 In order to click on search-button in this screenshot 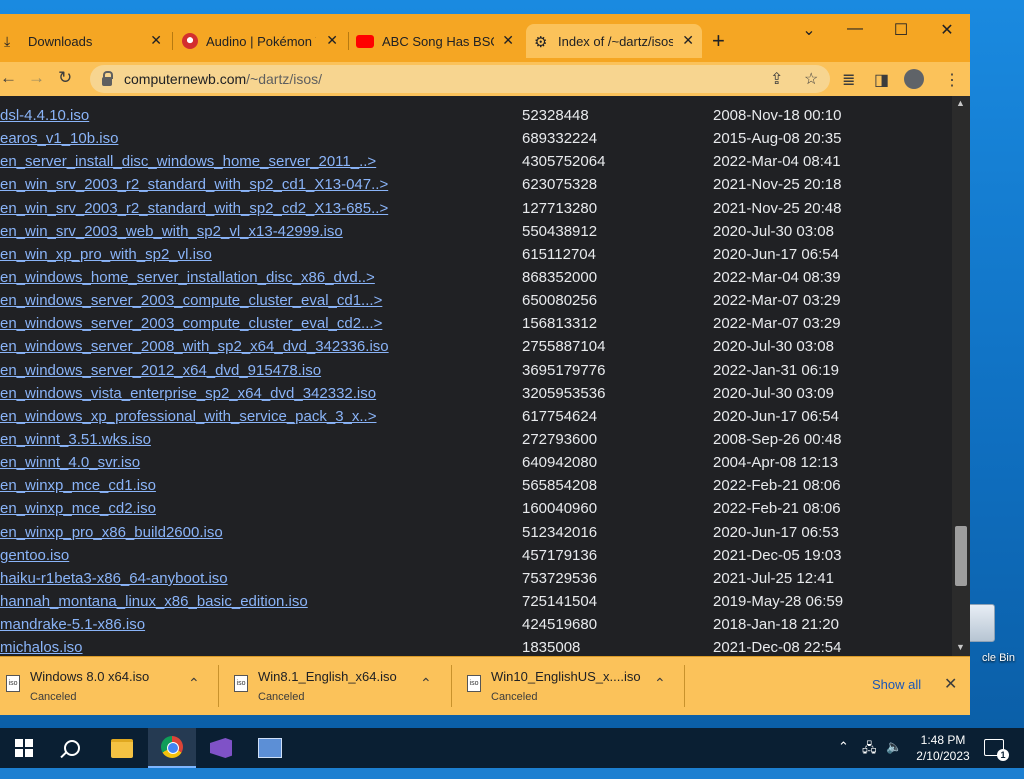, I will do `click(72, 748)`.